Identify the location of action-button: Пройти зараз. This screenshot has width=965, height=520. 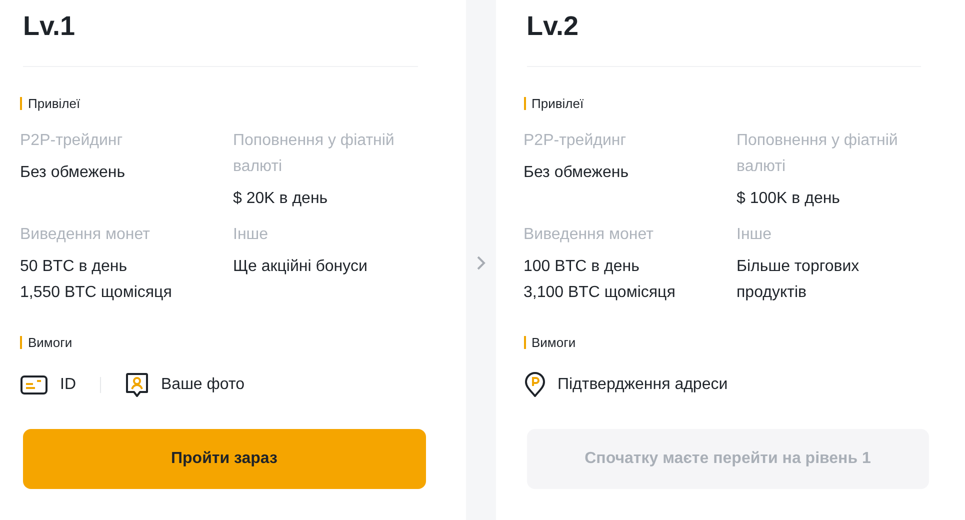
(224, 459).